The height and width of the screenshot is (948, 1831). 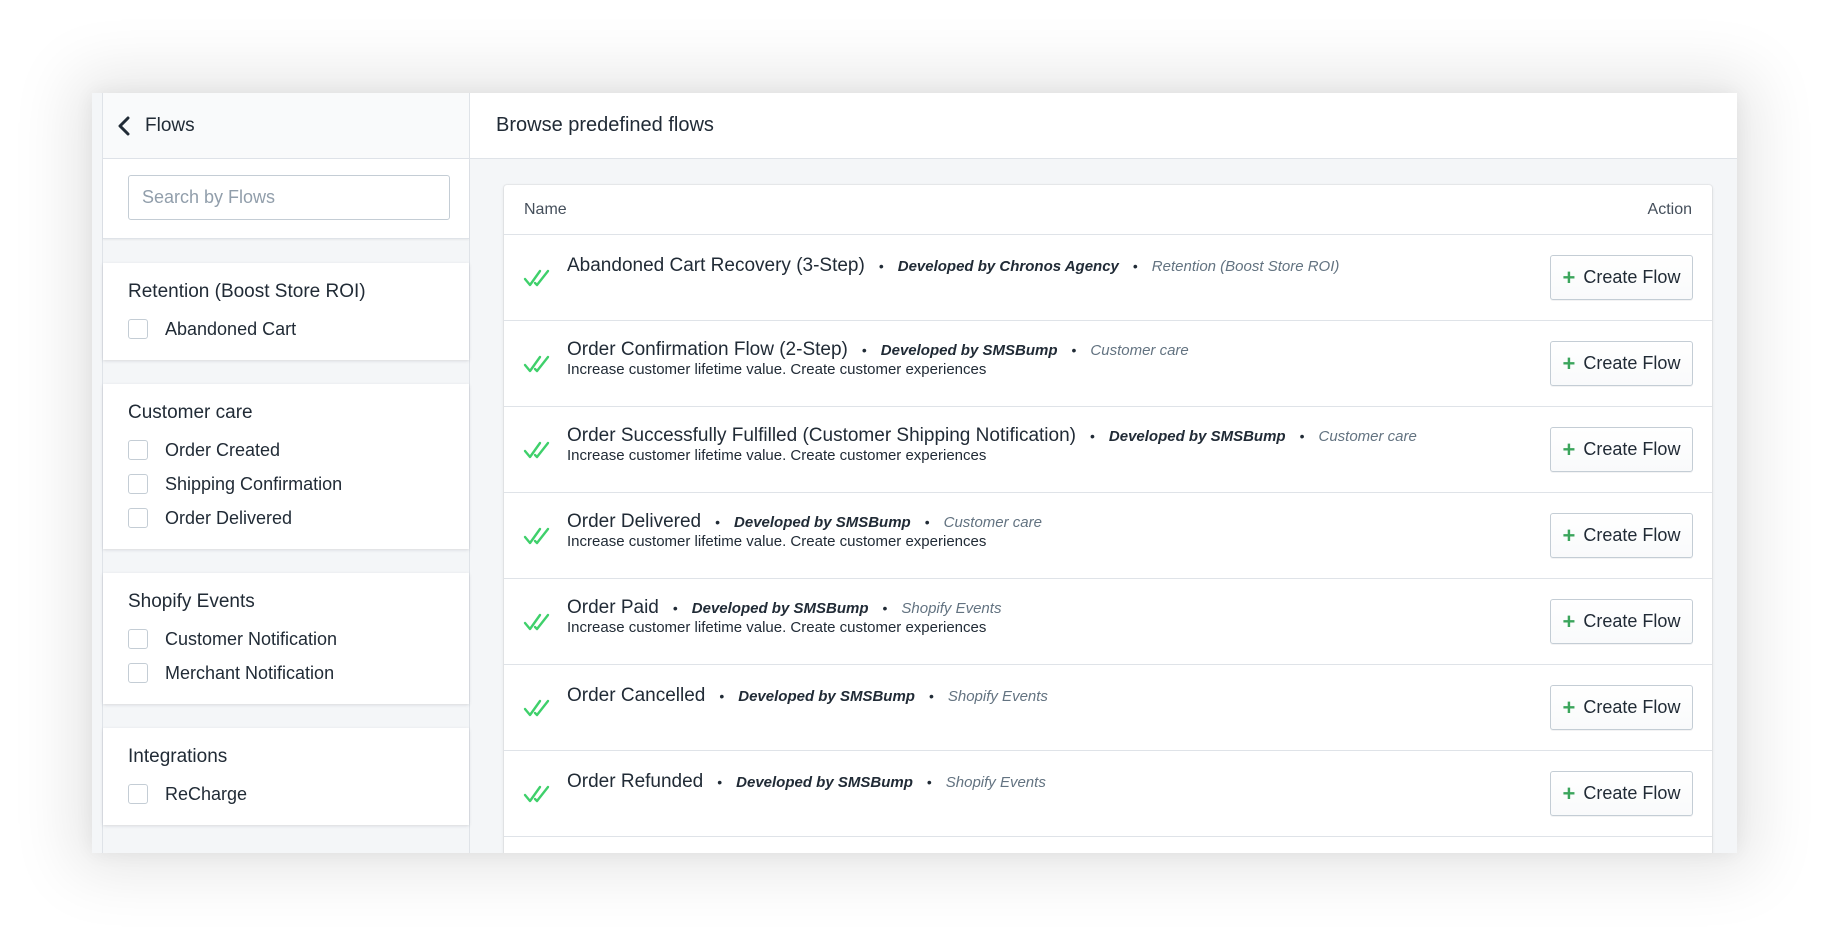 What do you see at coordinates (170, 126) in the screenshot?
I see `back-link-flows: Flows` at bounding box center [170, 126].